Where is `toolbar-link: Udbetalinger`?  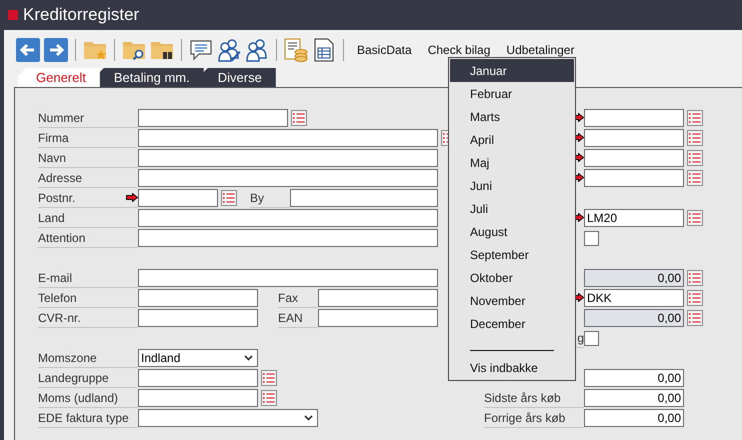
toolbar-link: Udbetalinger is located at coordinates (540, 50).